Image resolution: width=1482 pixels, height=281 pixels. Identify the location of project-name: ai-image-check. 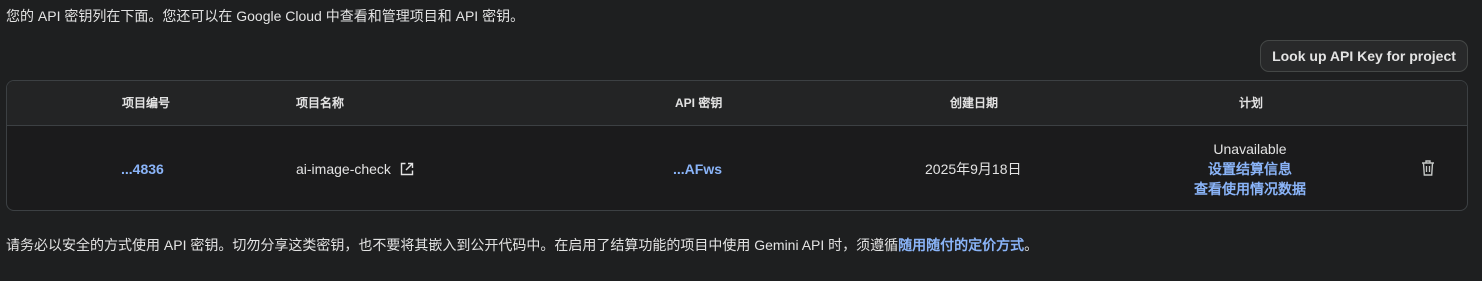
(343, 168).